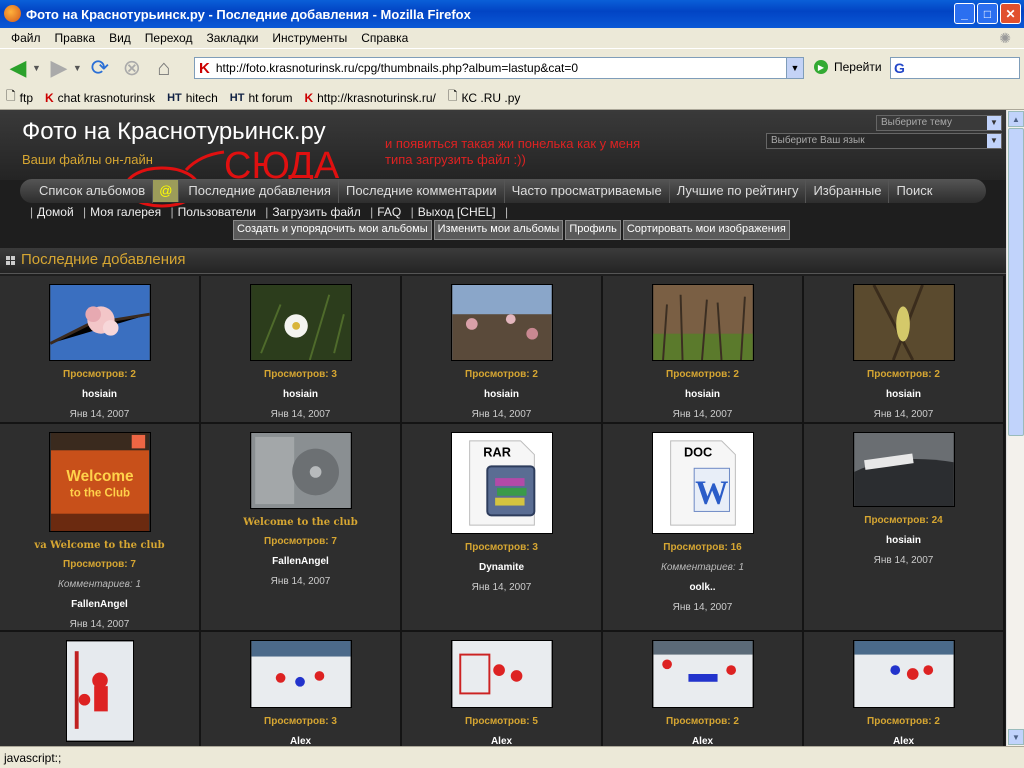 The width and height of the screenshot is (1024, 768). I want to click on thumbnail-cell: Просмотров: 5 Alex, so click(502, 689).